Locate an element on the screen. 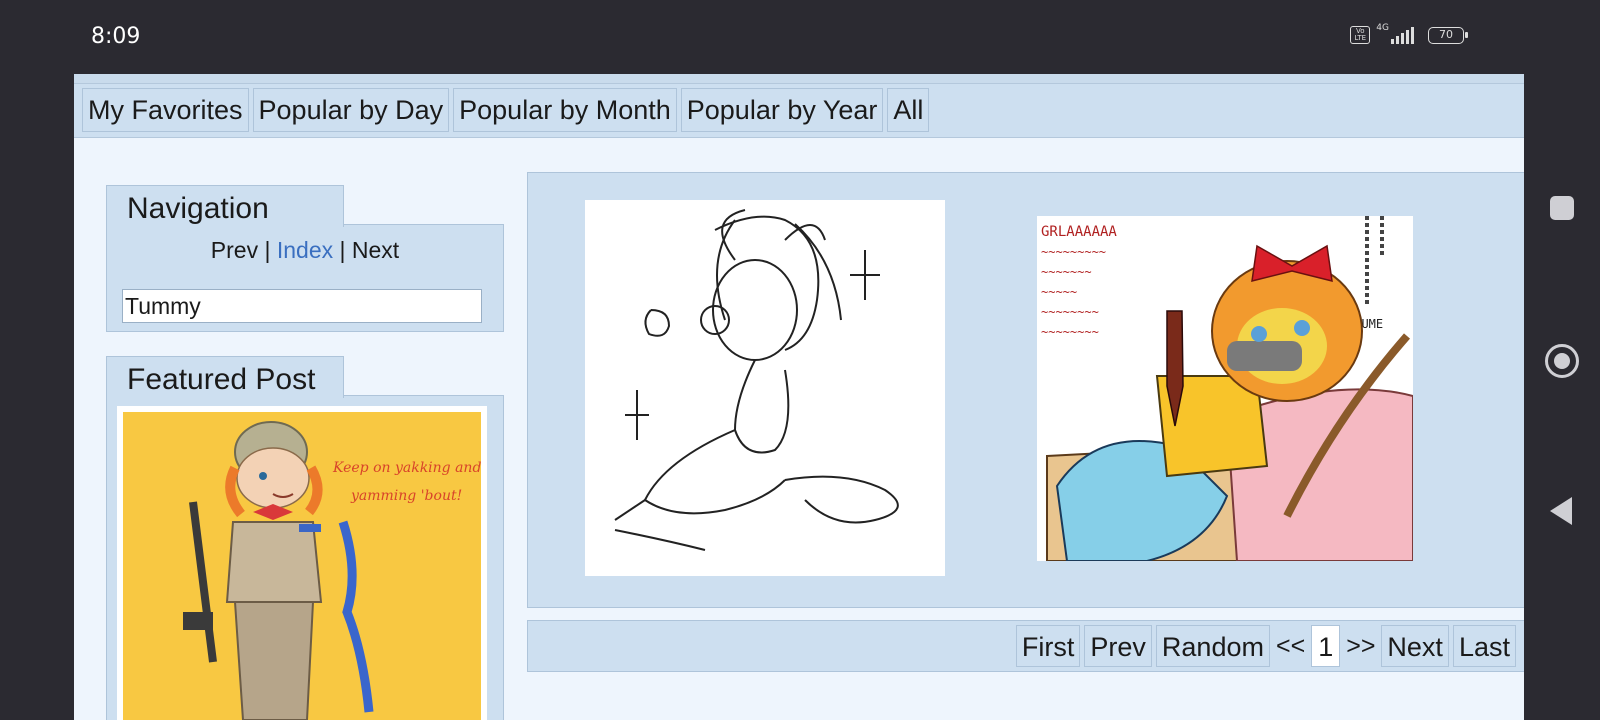 The image size is (1600, 720). featured-post-heading: Featured Post is located at coordinates (225, 377).